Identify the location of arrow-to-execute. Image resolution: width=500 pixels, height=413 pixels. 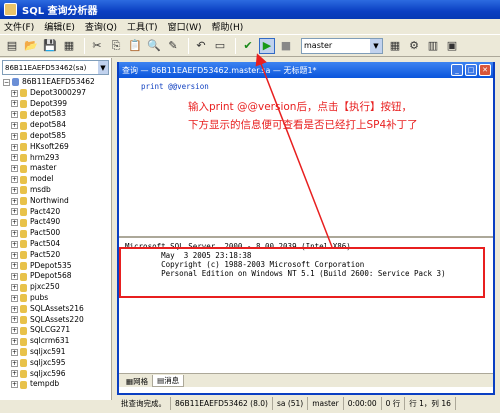
(294, 150).